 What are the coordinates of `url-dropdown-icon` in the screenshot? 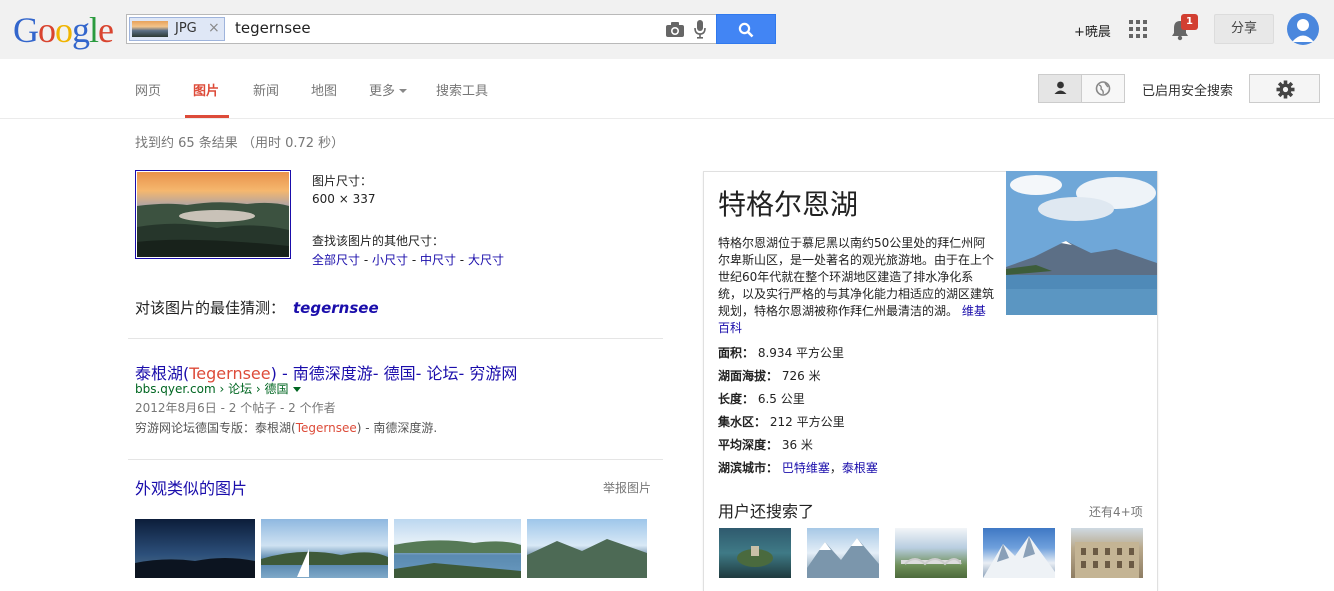 It's located at (296, 389).